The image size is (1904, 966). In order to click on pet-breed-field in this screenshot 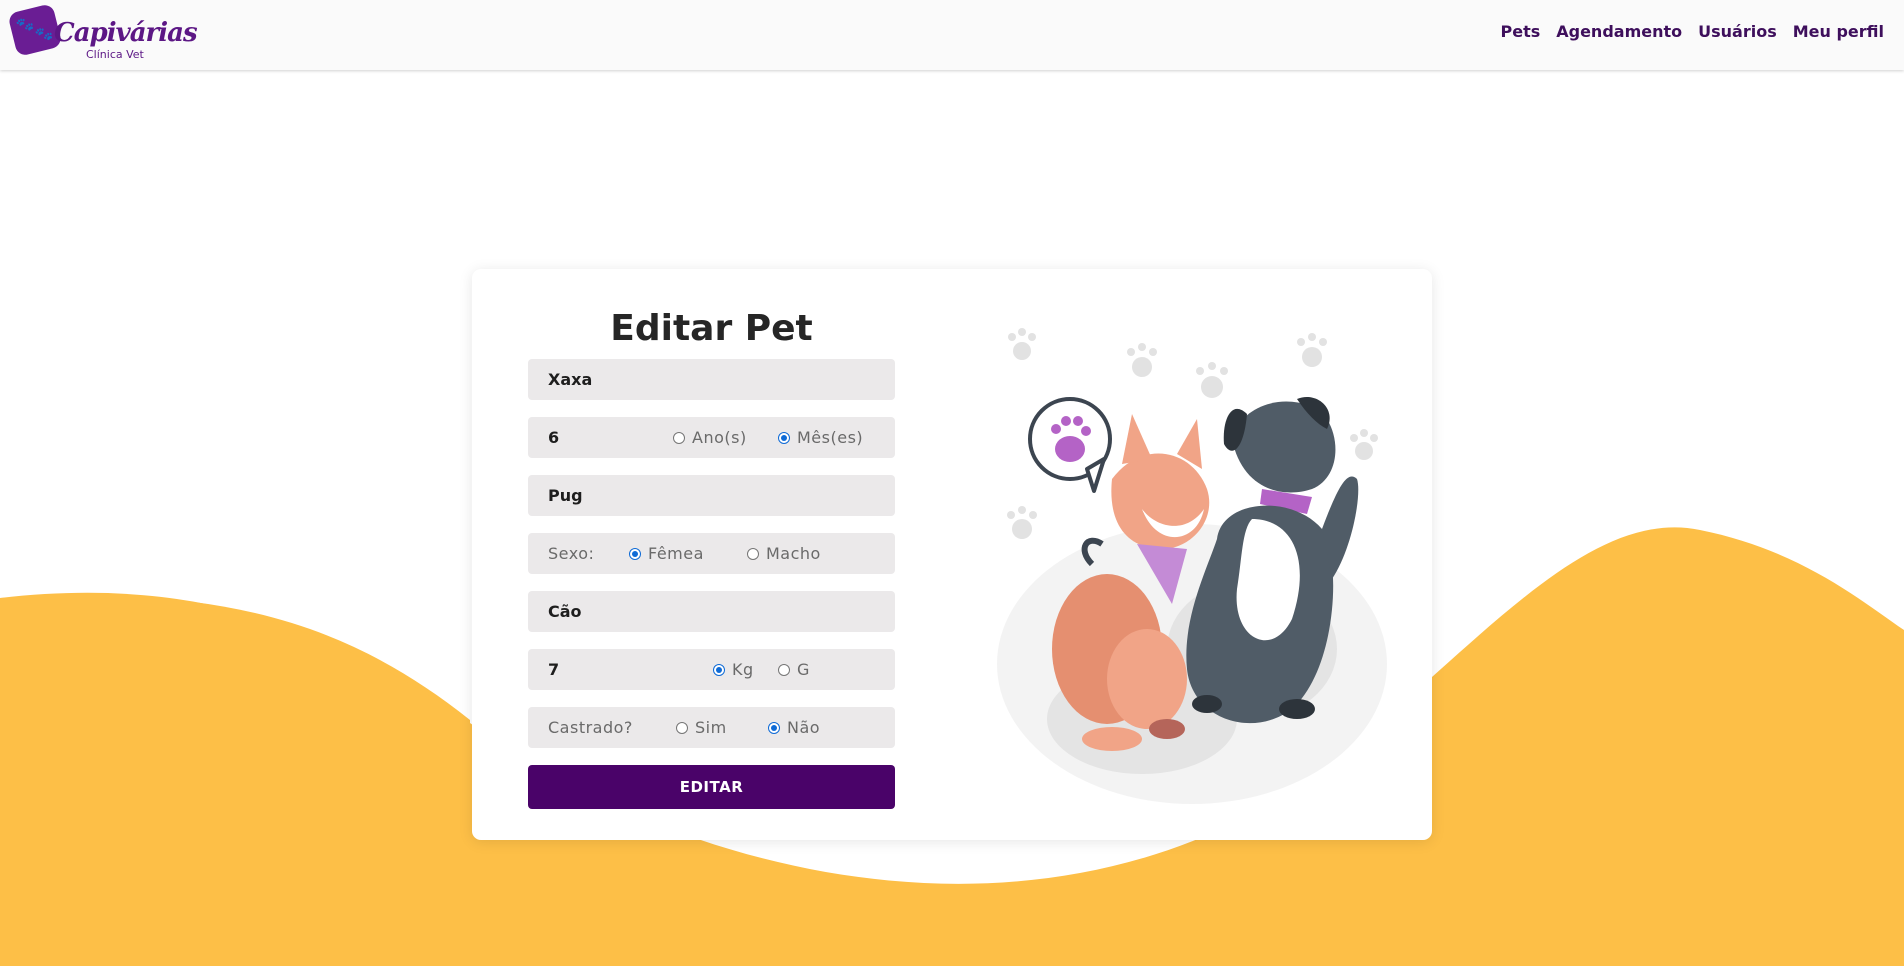, I will do `click(711, 495)`.